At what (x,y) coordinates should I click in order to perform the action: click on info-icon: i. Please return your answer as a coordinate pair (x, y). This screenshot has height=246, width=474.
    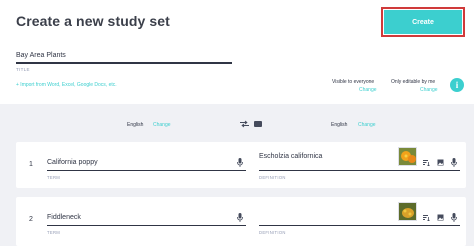
    Looking at the image, I should click on (457, 85).